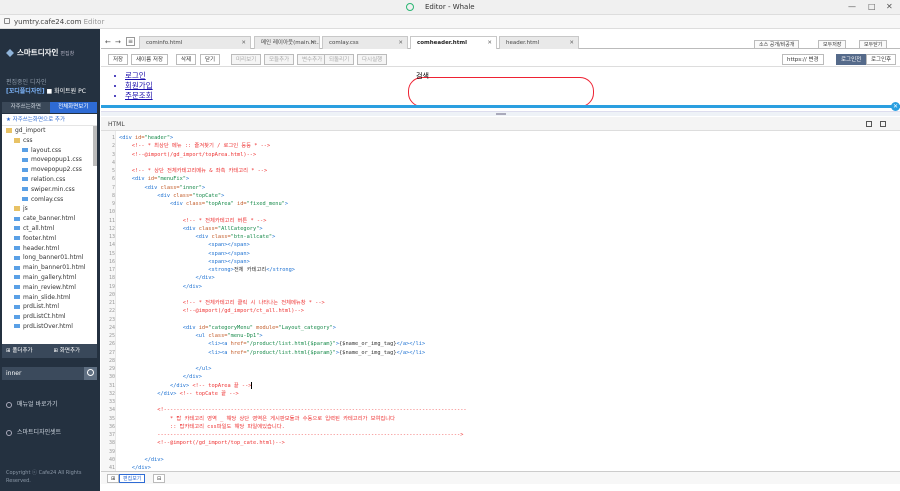 The image size is (900, 491). Describe the element at coordinates (202, 443) in the screenshot. I see `code-line: <!--@import(/gd_import/top_cate.html)-->` at that location.